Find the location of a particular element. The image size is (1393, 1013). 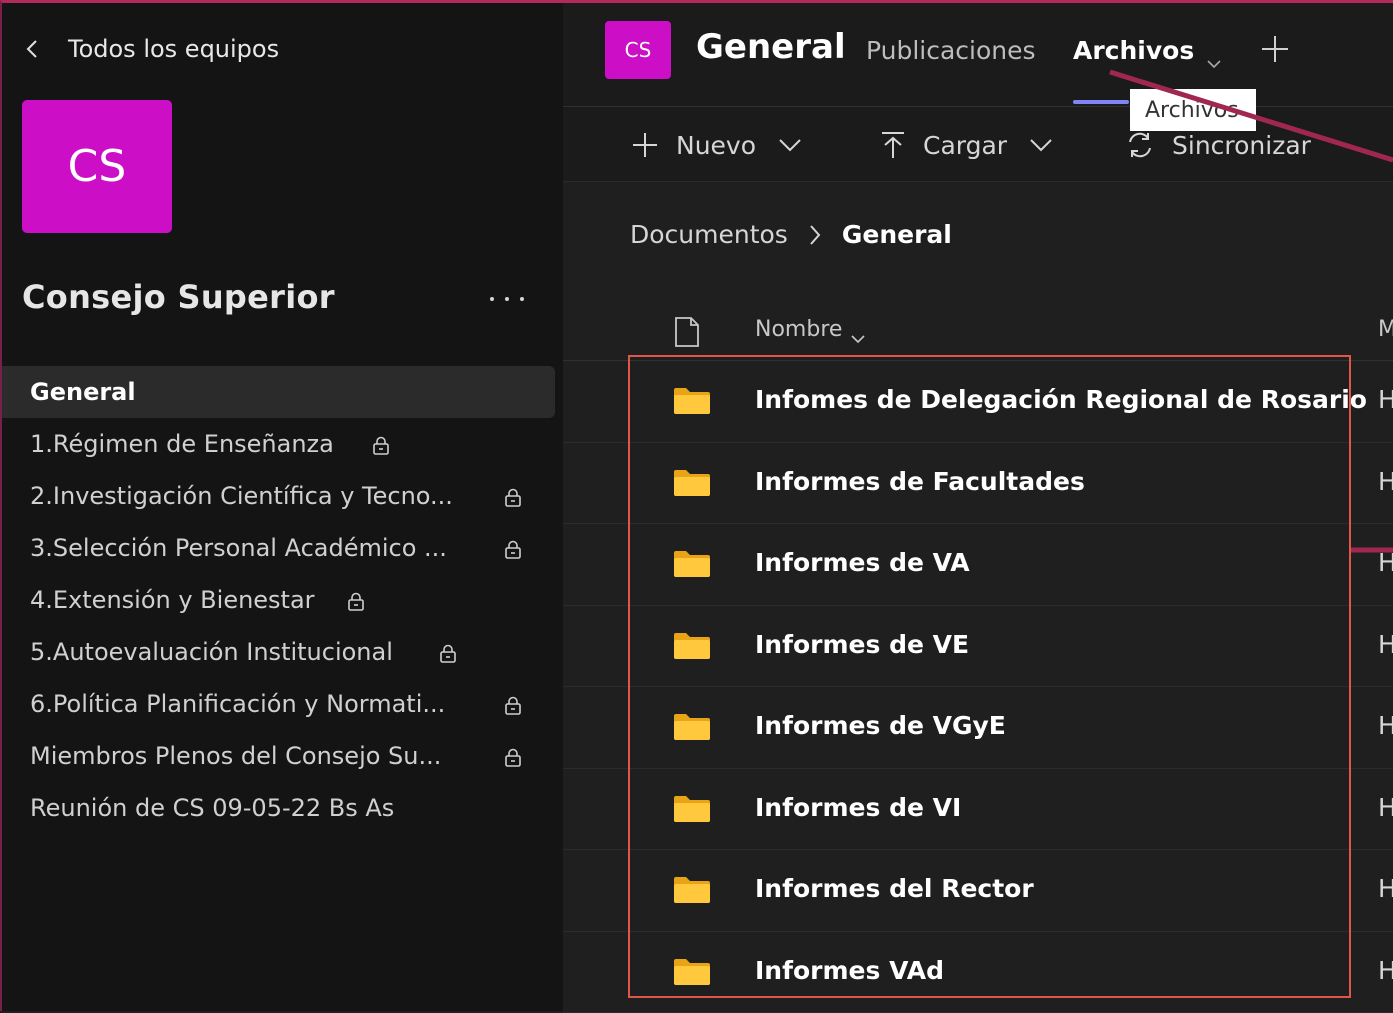

modified-column-header: M is located at coordinates (1385, 329).